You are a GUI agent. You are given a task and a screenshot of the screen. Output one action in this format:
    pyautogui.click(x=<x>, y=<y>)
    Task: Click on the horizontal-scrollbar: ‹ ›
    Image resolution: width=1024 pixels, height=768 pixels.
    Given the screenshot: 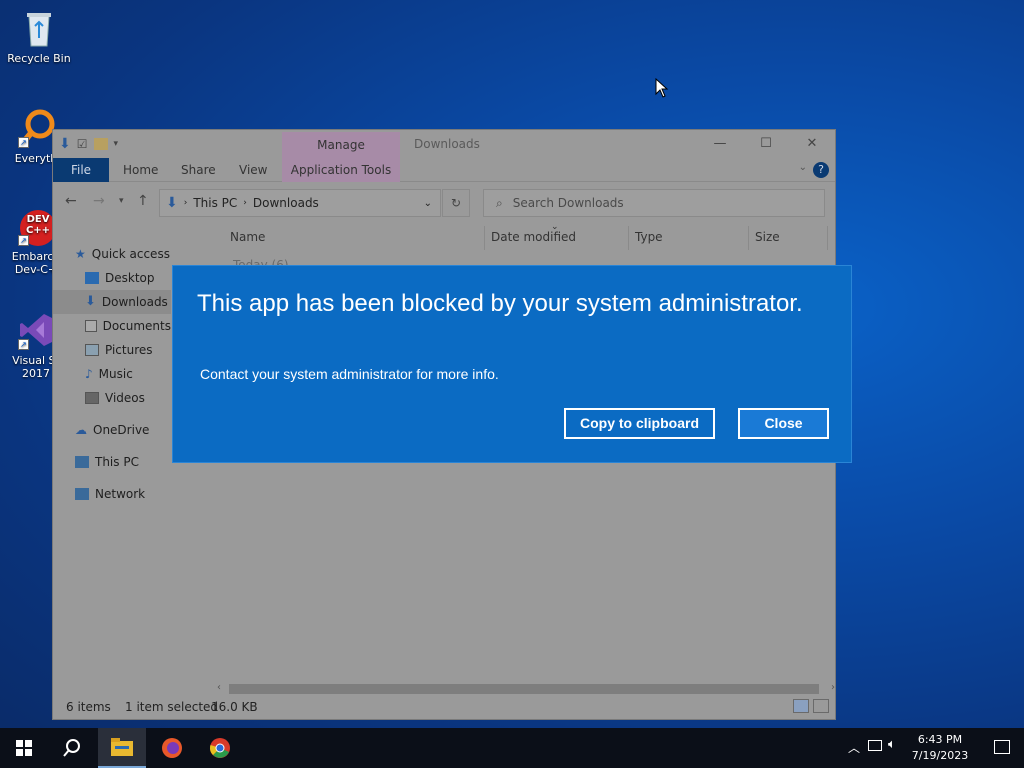 What is the action you would take?
    pyautogui.click(x=526, y=689)
    